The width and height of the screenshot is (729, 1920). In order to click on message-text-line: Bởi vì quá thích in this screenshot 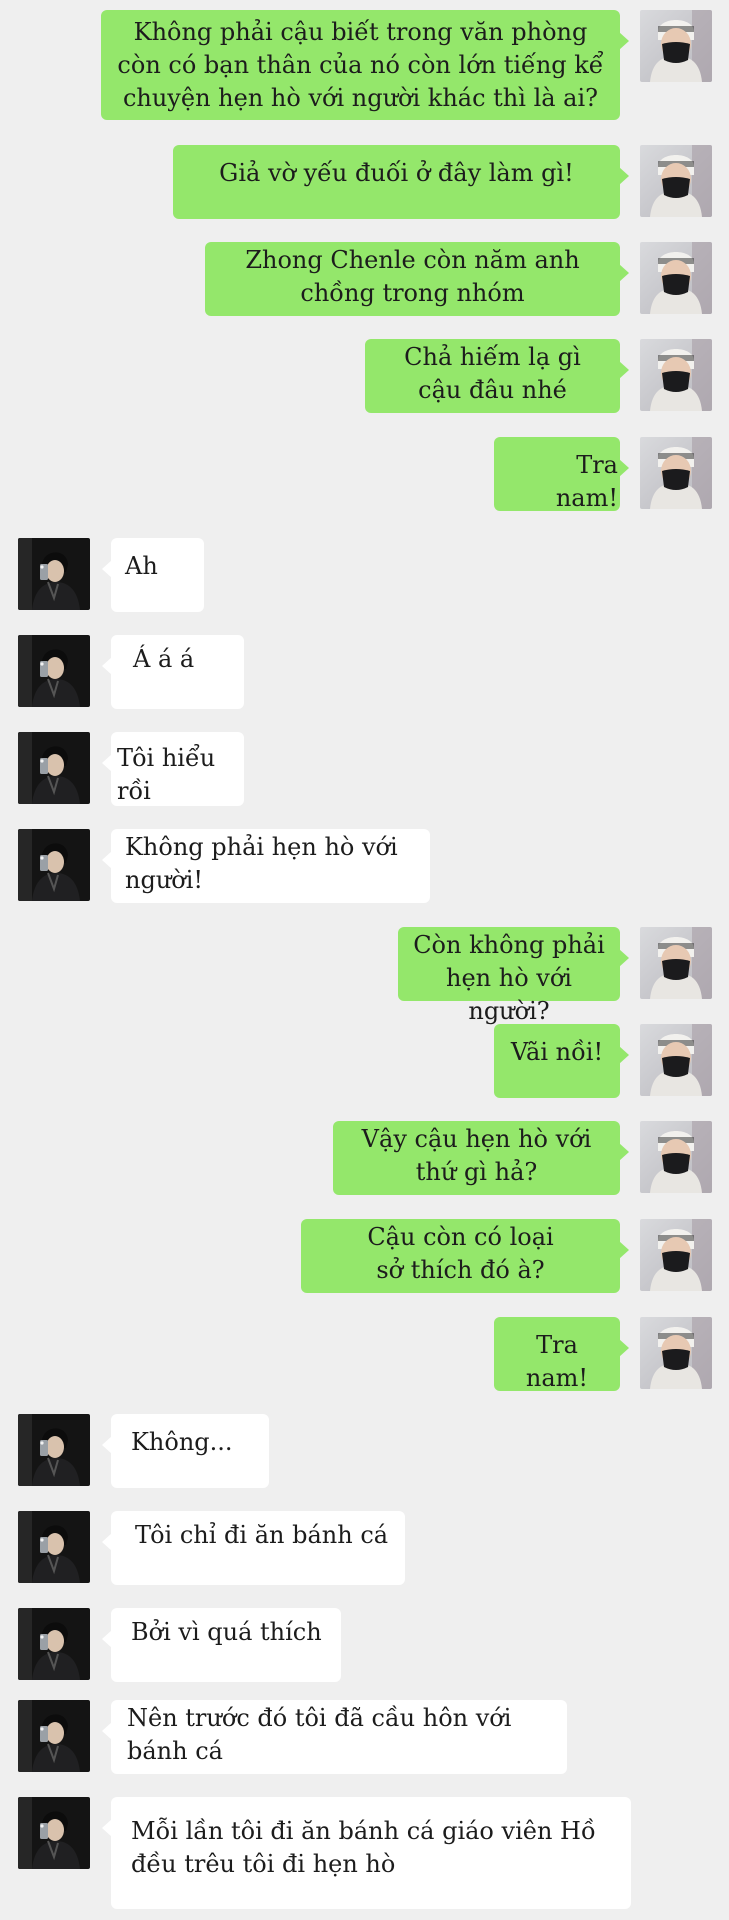, I will do `click(226, 1632)`.